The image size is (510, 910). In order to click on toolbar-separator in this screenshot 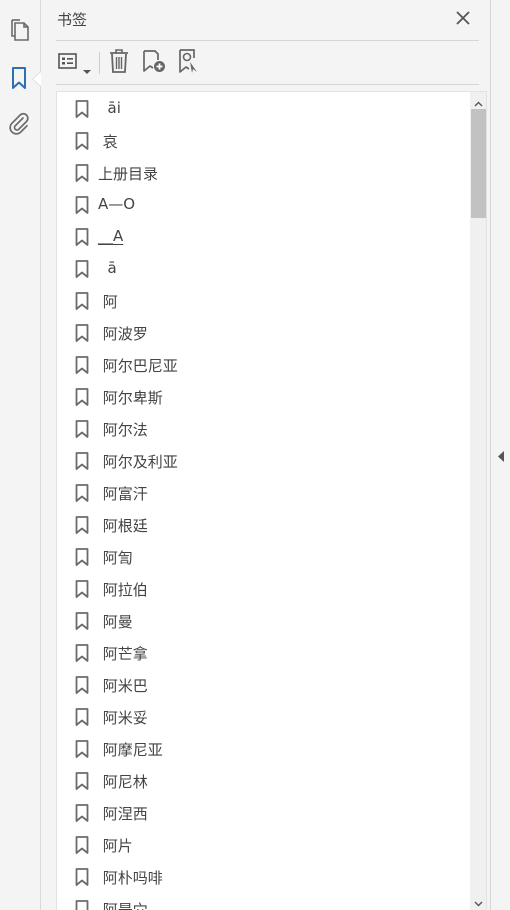, I will do `click(99, 63)`.